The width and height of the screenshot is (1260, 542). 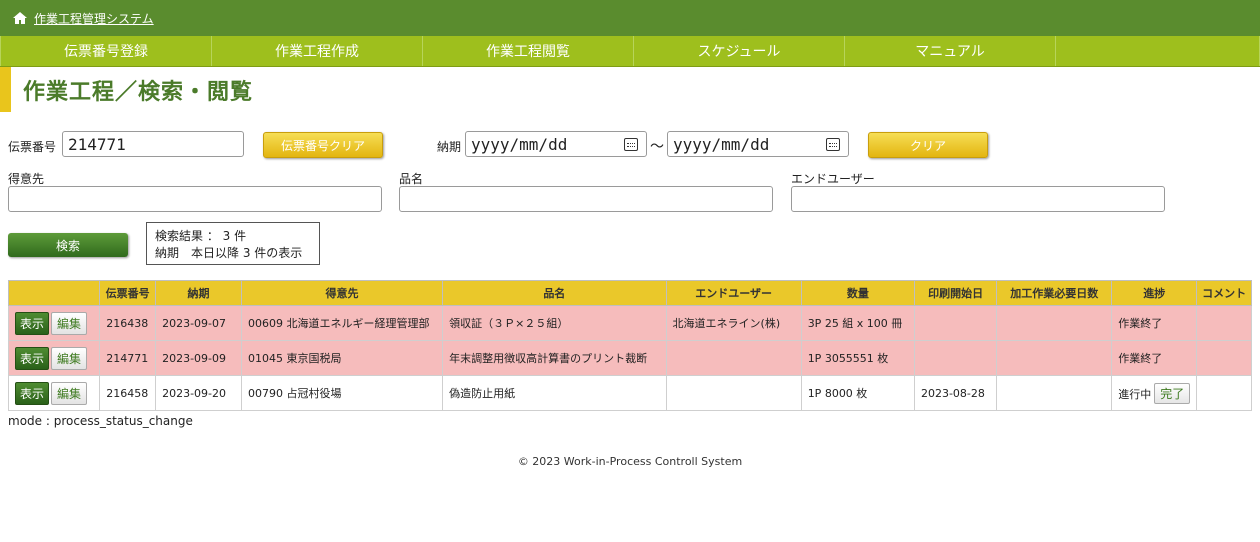 I want to click on app-title: 作業工程管理システム, so click(x=94, y=18).